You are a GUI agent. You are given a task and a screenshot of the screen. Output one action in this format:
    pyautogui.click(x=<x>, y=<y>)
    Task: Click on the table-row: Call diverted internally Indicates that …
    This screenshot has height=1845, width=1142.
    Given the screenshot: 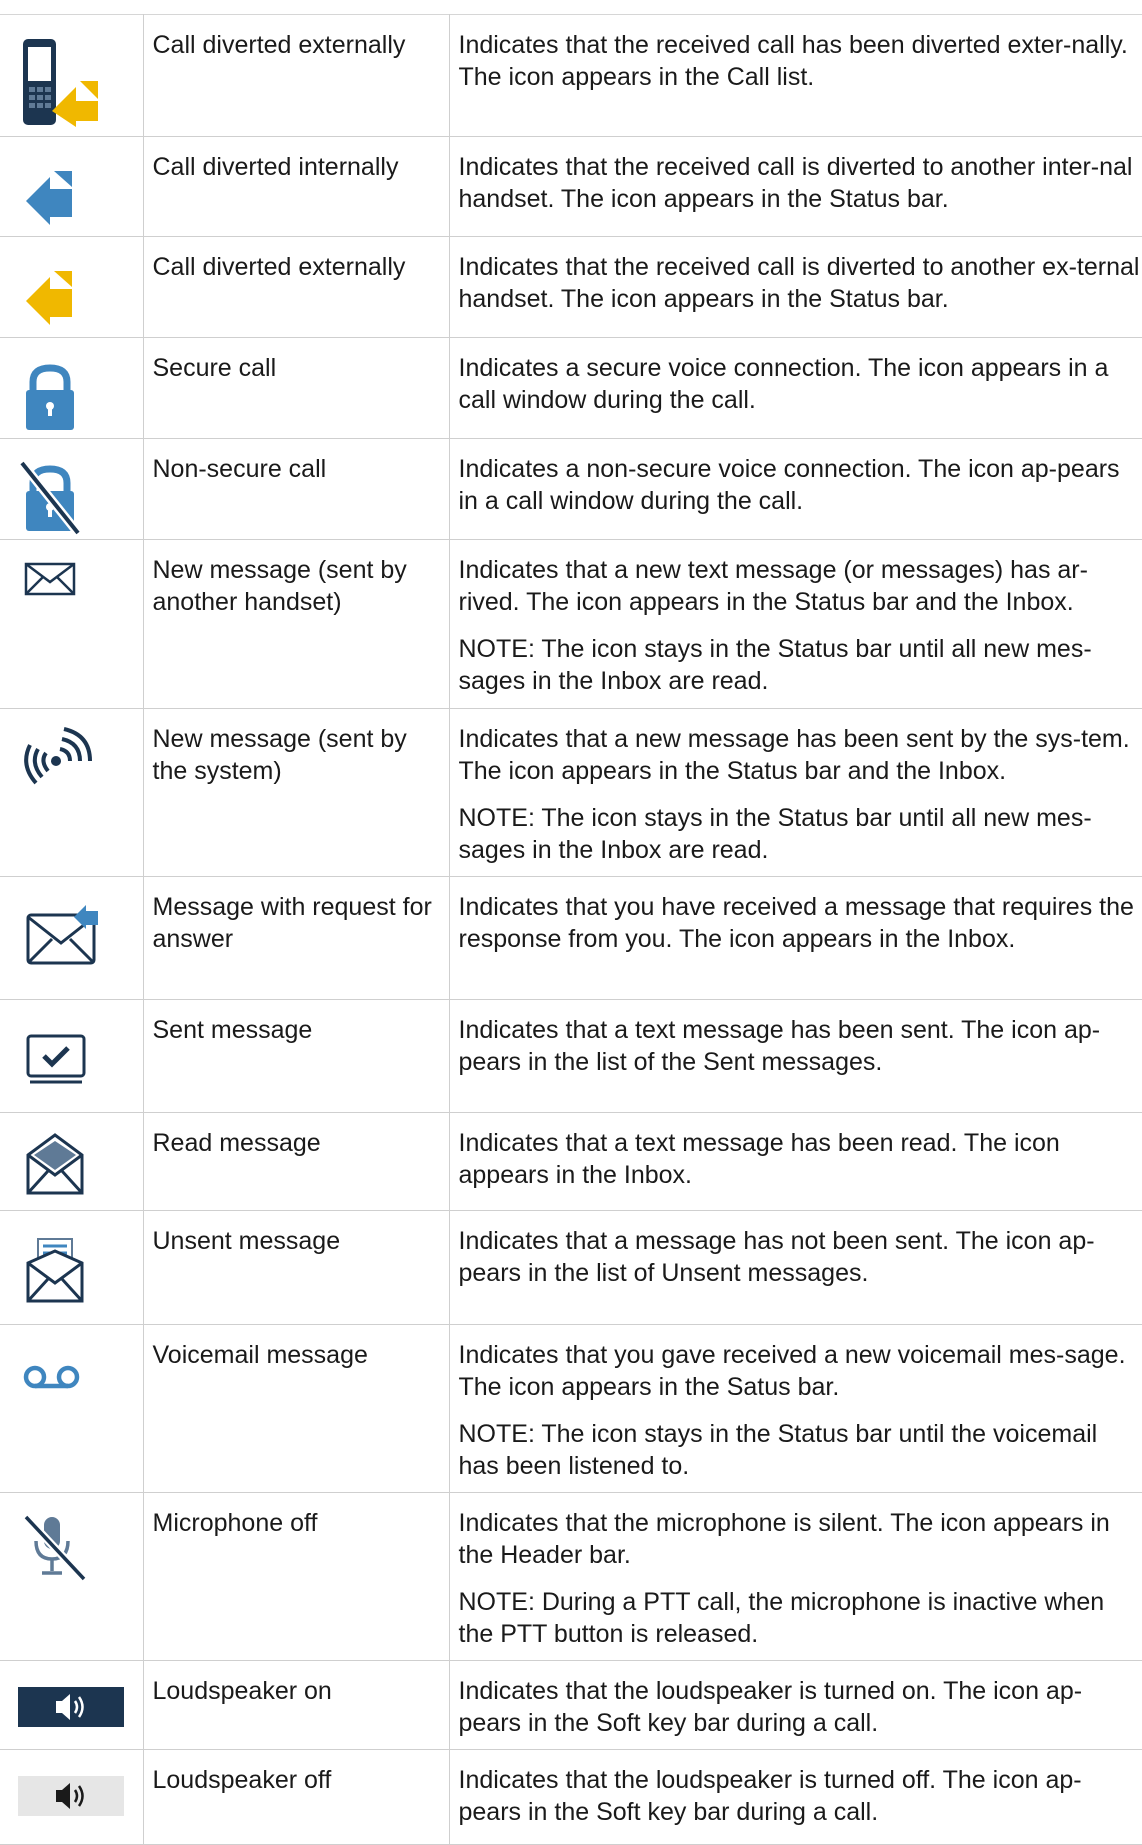 What is the action you would take?
    pyautogui.click(x=571, y=187)
    